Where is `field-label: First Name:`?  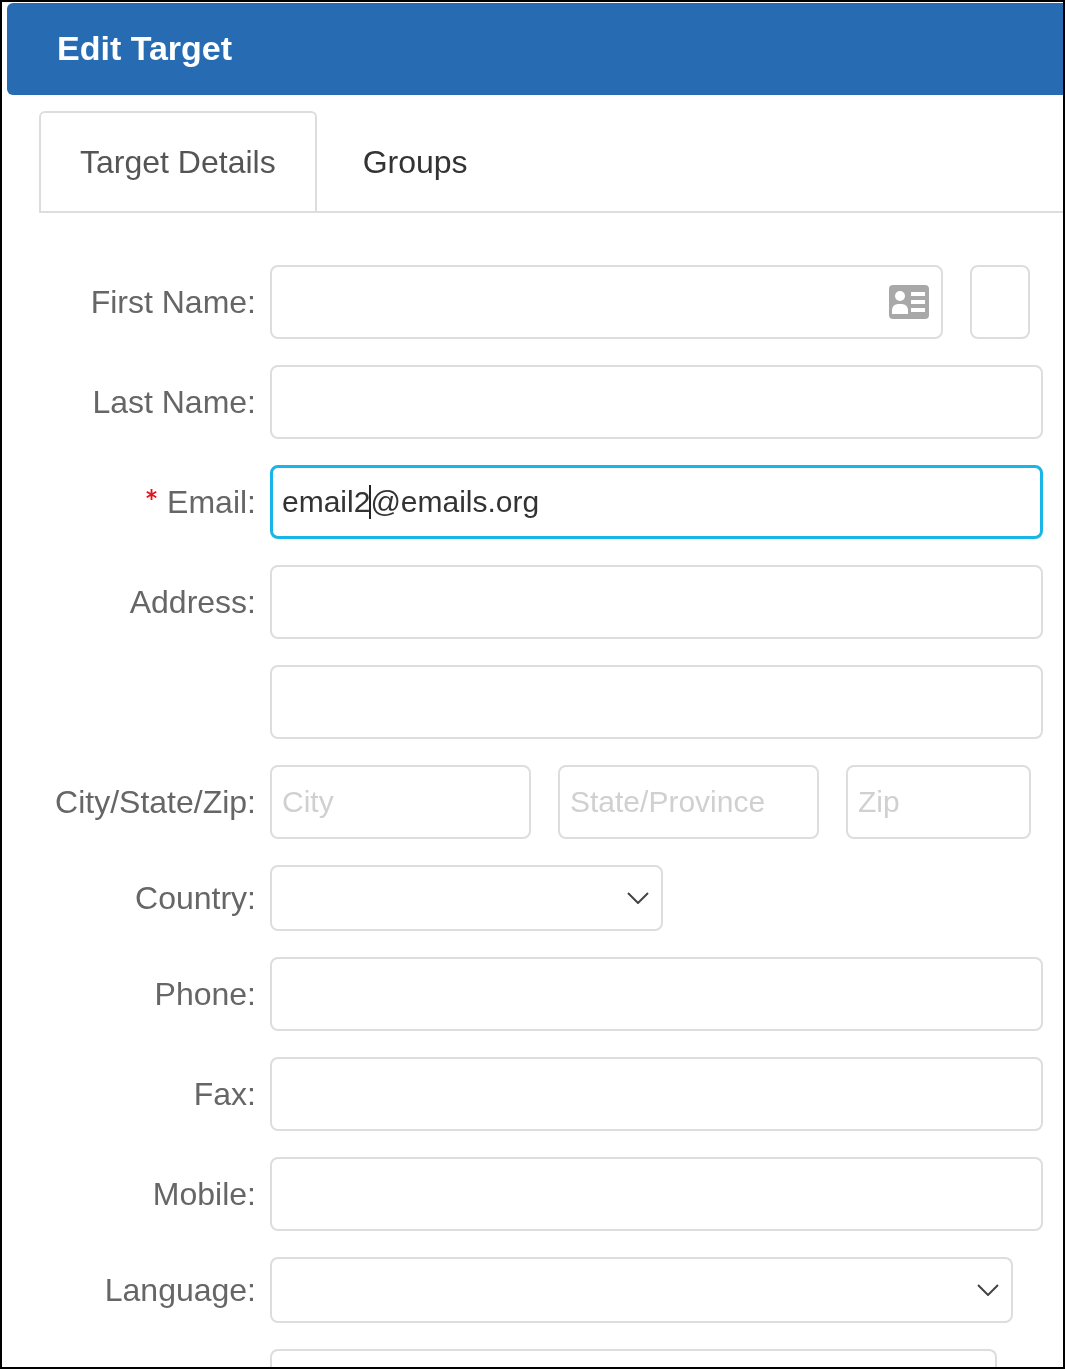
field-label: First Name: is located at coordinates (173, 302).